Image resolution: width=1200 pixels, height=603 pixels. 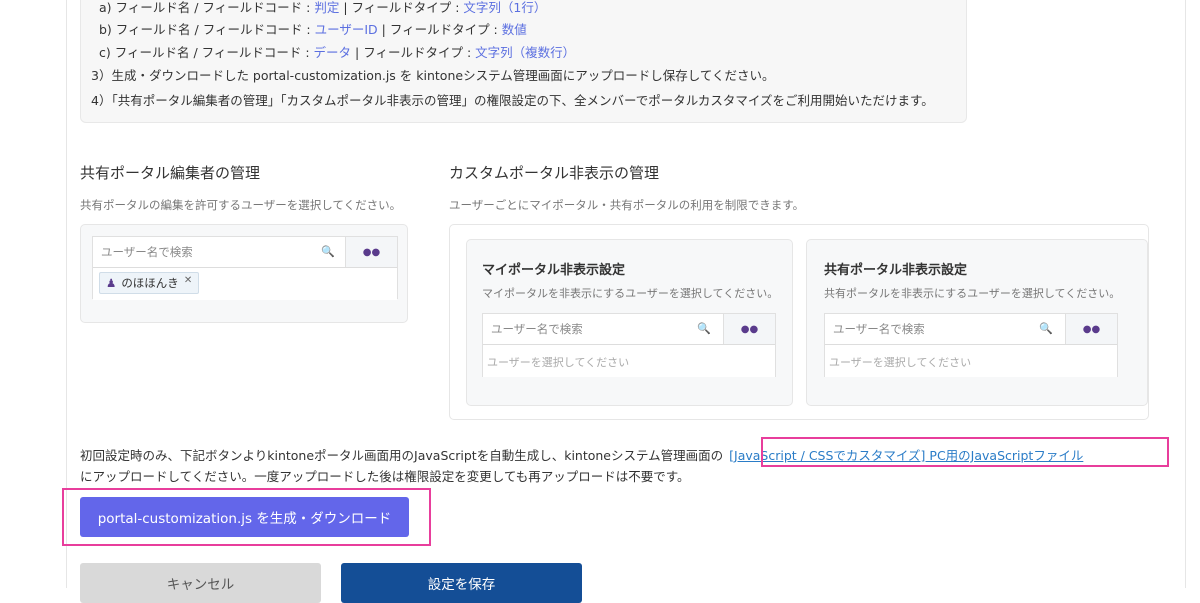 I want to click on shared-portal-search-input: ユーザー名で検索, so click(x=945, y=329).